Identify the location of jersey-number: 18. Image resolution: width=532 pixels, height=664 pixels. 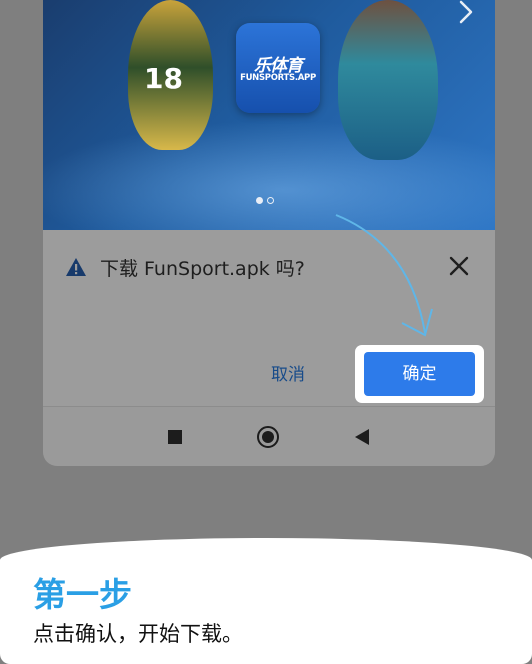
(163, 78).